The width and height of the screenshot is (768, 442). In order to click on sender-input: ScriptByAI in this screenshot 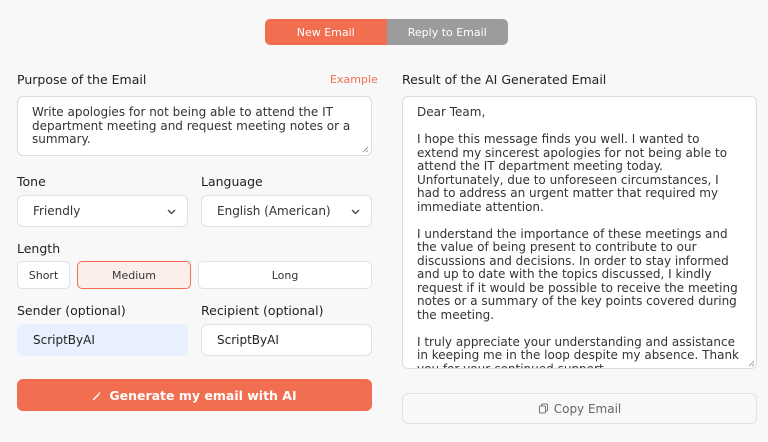, I will do `click(102, 340)`.